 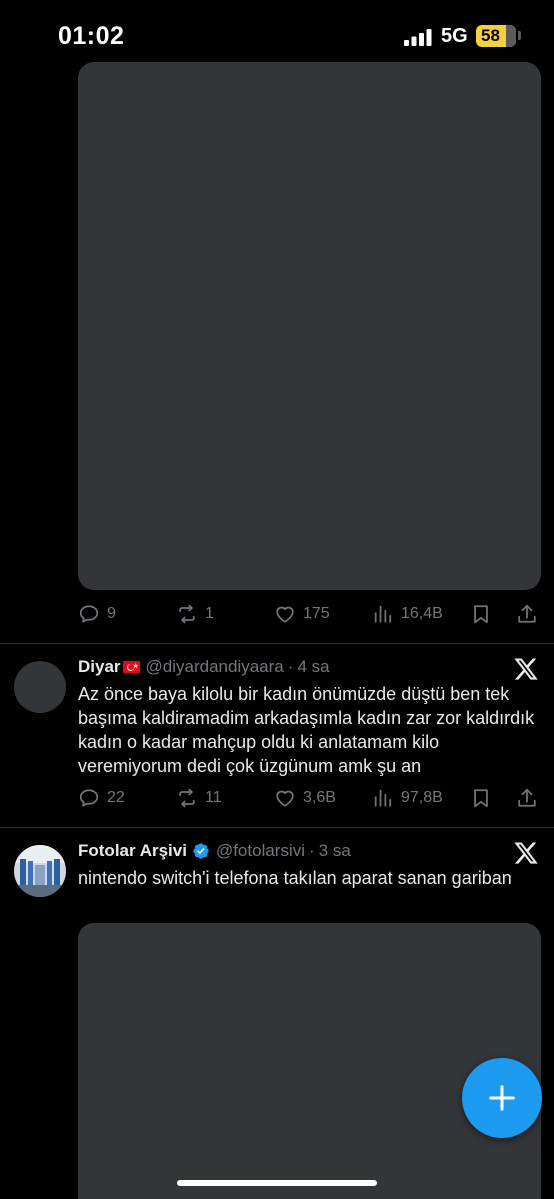 I want to click on tweet-time: 4 sa, so click(x=313, y=667).